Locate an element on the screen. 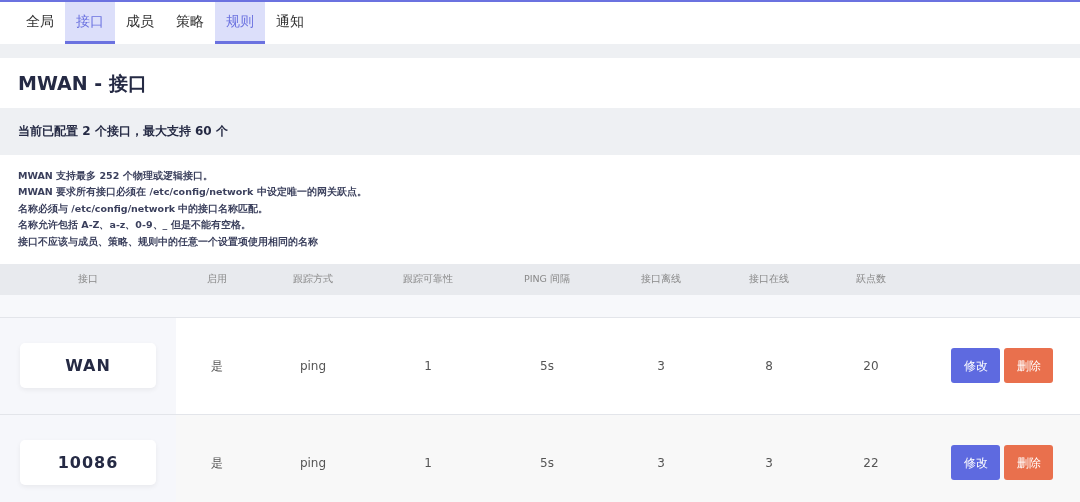  page-title: MWAN - 接口 is located at coordinates (82, 83).